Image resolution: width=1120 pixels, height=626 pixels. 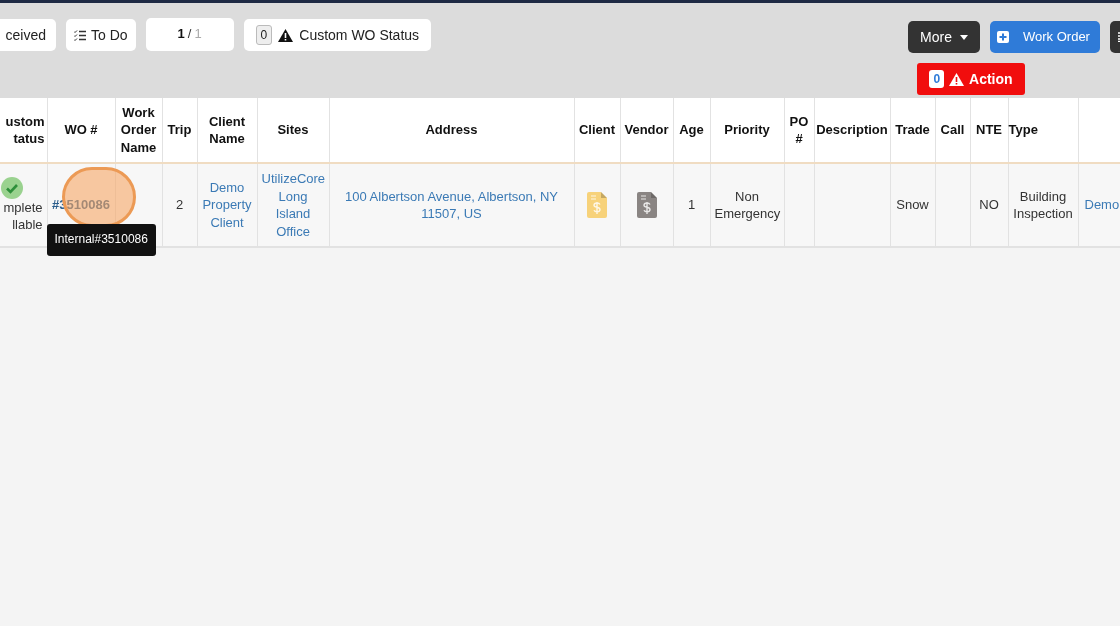 I want to click on column-header: Client Name, so click(x=227, y=130).